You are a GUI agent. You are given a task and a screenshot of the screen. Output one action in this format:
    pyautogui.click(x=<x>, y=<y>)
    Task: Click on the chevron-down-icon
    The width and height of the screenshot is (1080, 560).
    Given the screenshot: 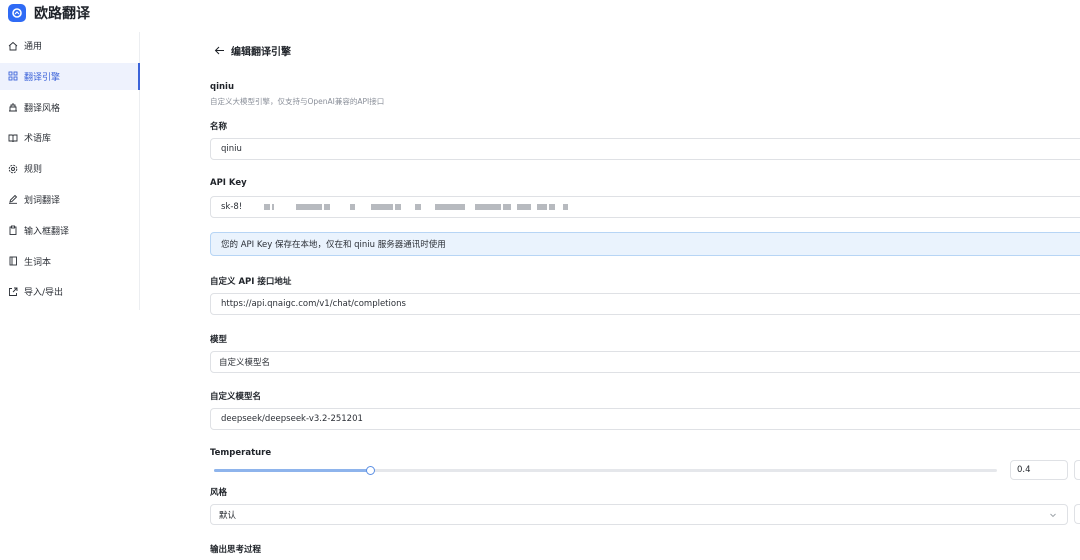 What is the action you would take?
    pyautogui.click(x=1053, y=515)
    